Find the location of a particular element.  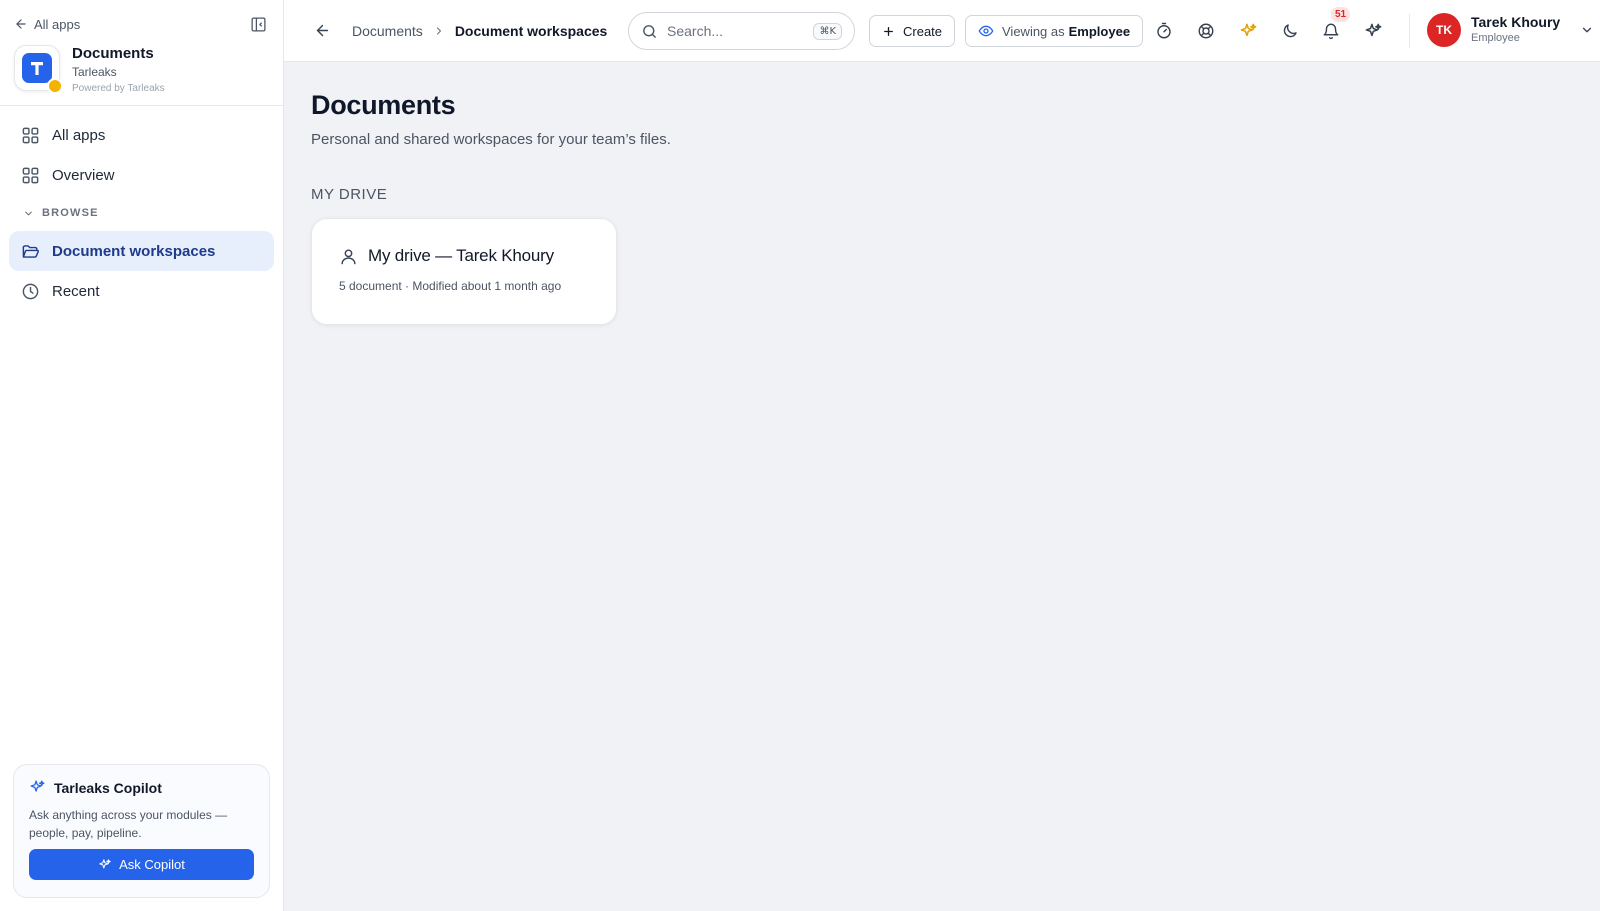

notifications-badge: 51 is located at coordinates (1341, 14).